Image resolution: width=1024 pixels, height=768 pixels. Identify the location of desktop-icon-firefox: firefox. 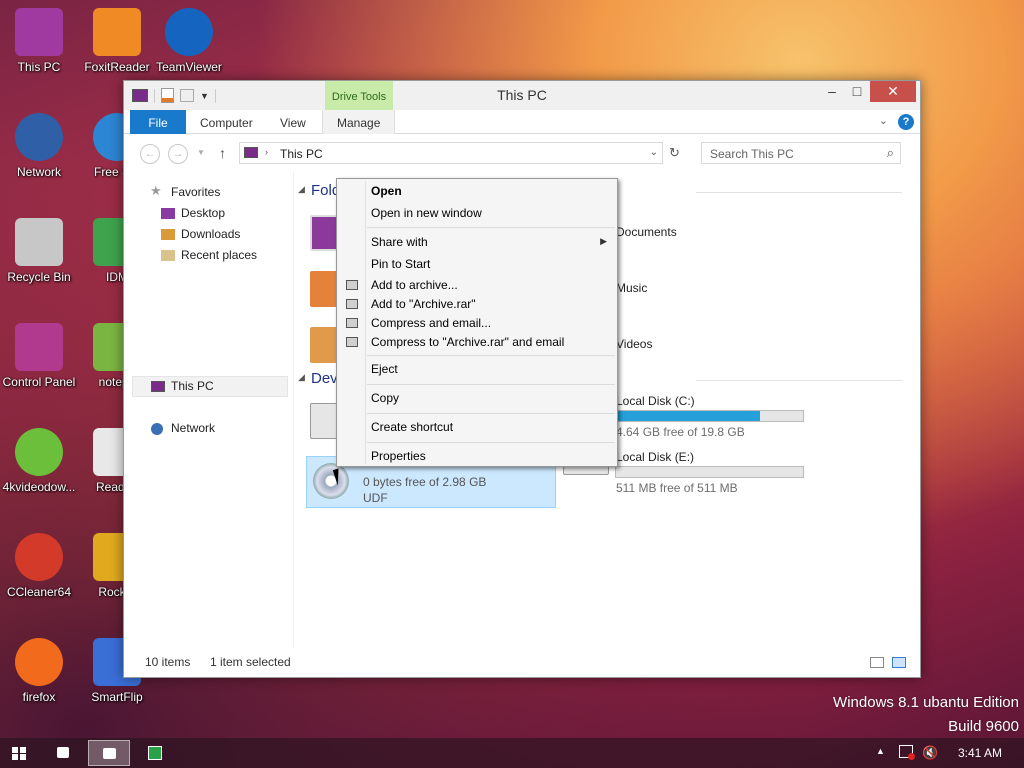
(39, 676).